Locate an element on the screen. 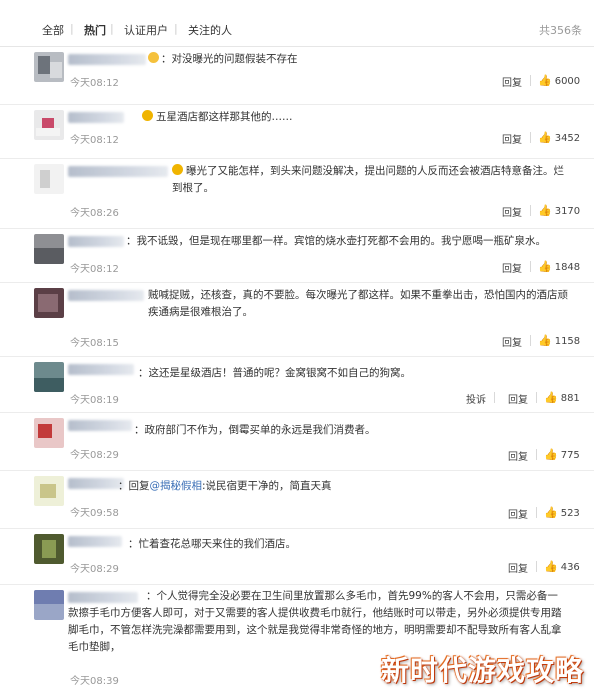 This screenshot has height=697, width=594. comment-item: ：对没曝光的问题假装不存在 今天08:12 回复 👍 6000 is located at coordinates (297, 75).